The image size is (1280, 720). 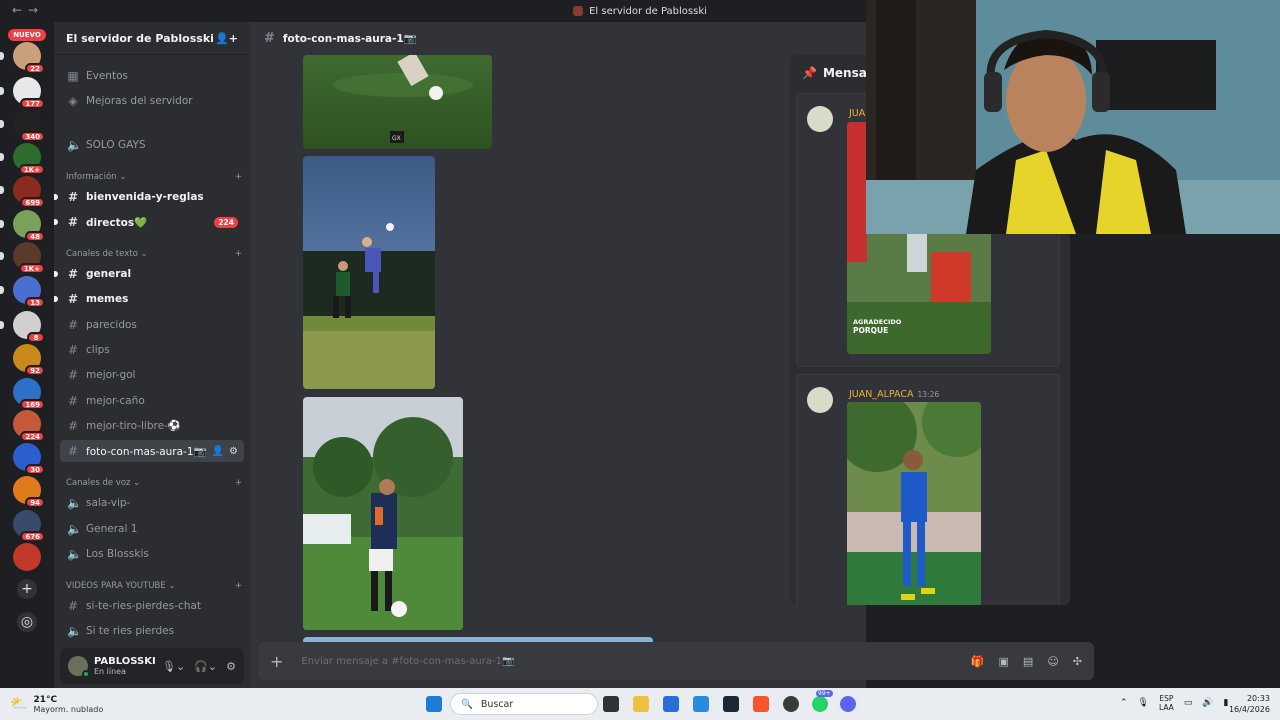 What do you see at coordinates (154, 254) in the screenshot?
I see `category-text-channels: Canales de texto ⌄ +` at bounding box center [154, 254].